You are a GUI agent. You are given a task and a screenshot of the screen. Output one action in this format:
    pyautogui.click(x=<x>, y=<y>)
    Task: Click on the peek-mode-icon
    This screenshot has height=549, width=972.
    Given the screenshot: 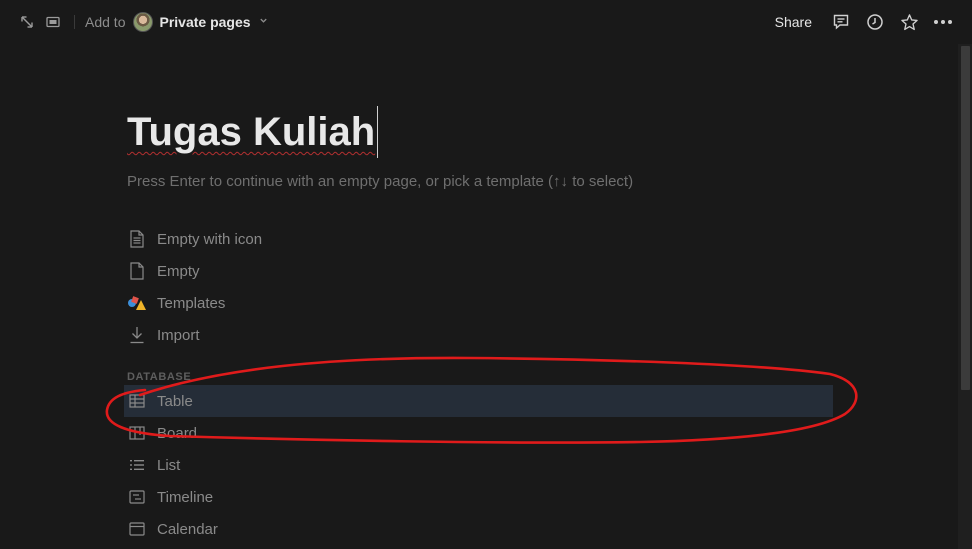 What is the action you would take?
    pyautogui.click(x=53, y=22)
    